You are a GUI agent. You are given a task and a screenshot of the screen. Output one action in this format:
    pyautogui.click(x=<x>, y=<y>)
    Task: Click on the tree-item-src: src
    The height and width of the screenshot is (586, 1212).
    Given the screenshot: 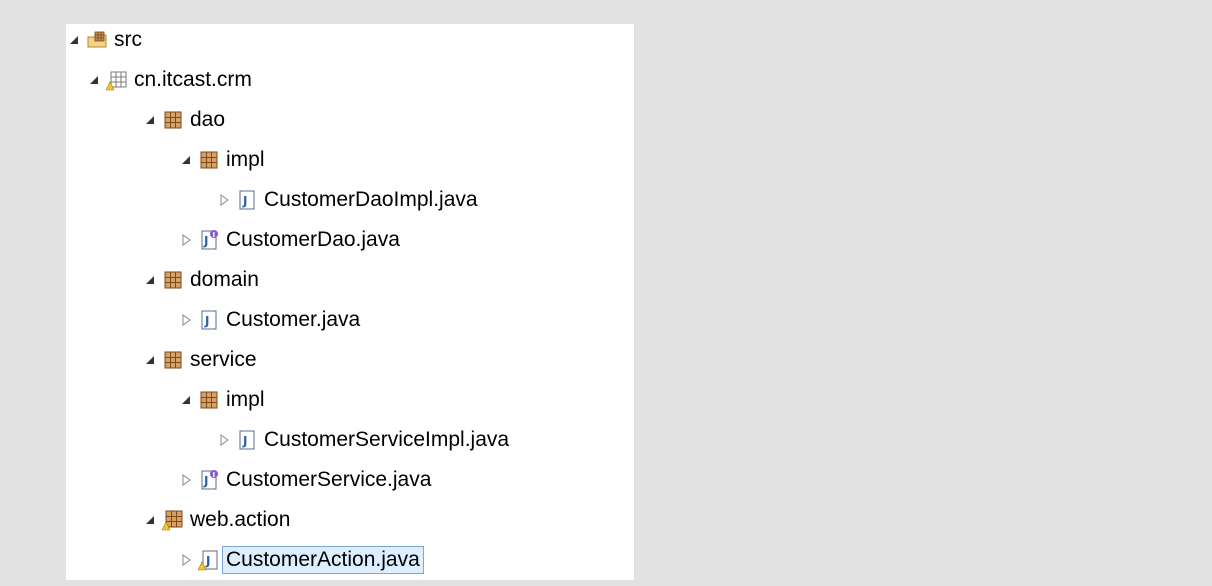 What is the action you would take?
    pyautogui.click(x=104, y=40)
    